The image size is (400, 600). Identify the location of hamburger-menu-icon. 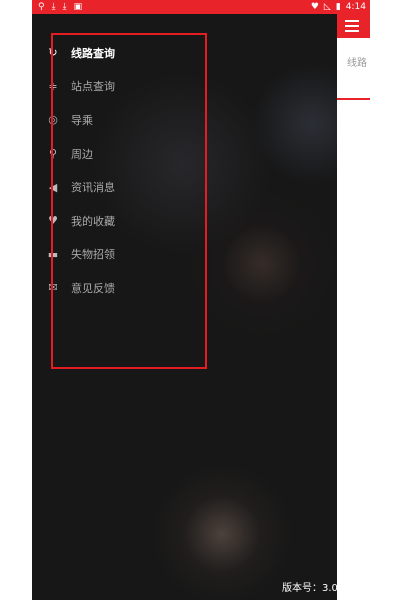
(352, 26).